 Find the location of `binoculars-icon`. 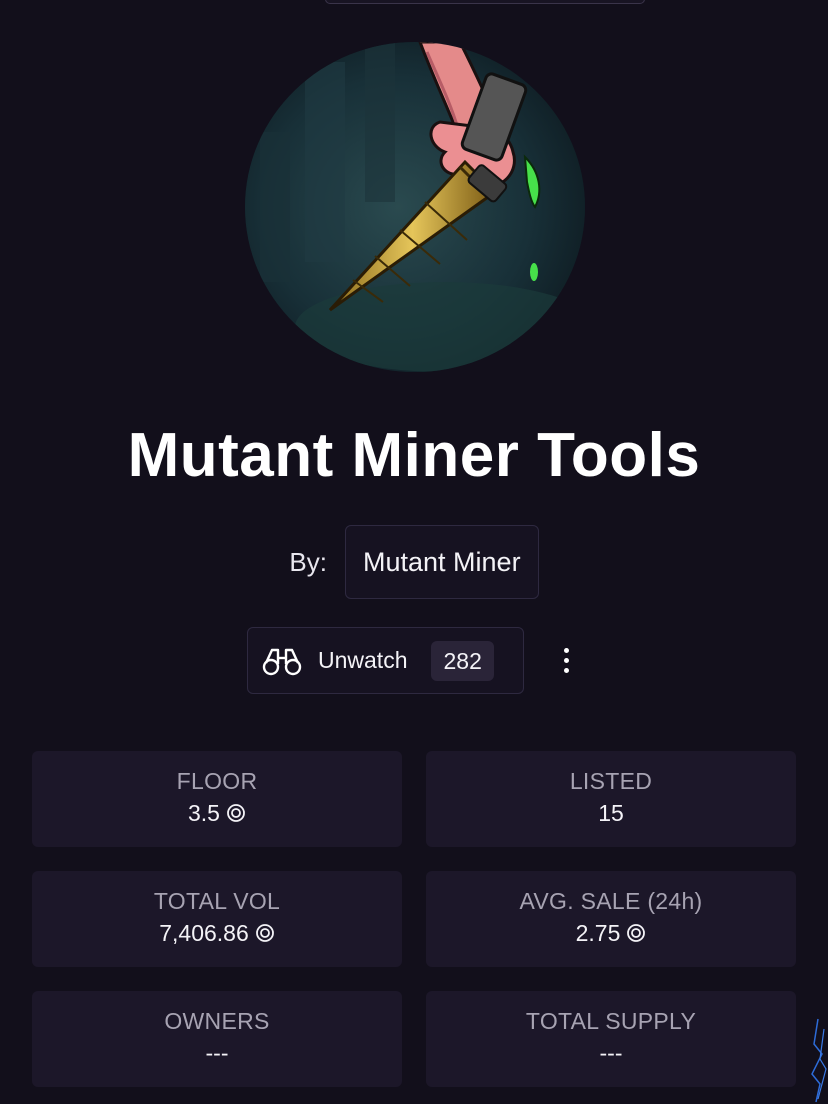

binoculars-icon is located at coordinates (282, 661).